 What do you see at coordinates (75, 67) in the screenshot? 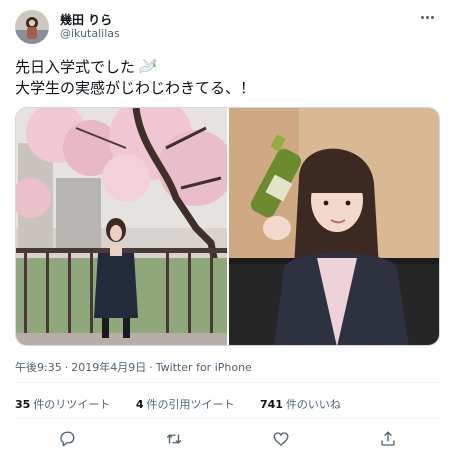
I see `tweet-line-1-text: 先日入学式でした` at bounding box center [75, 67].